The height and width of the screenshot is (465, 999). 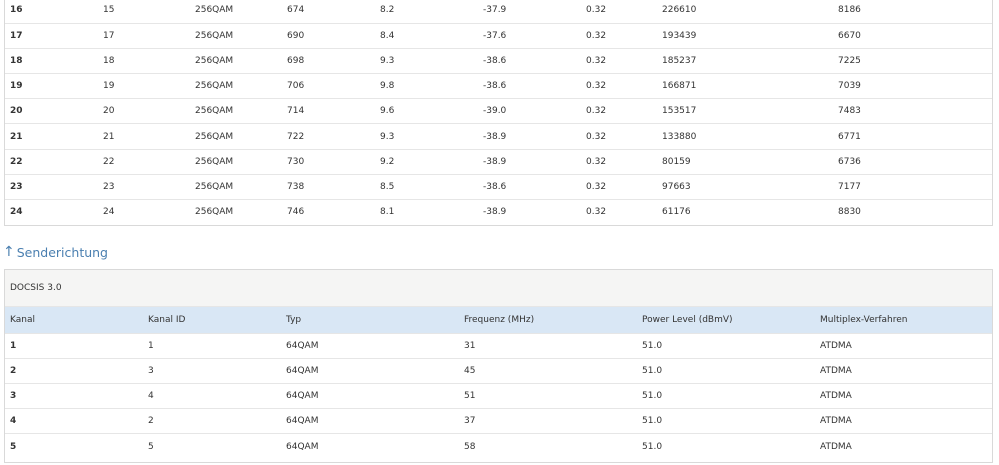 What do you see at coordinates (687, 319) in the screenshot?
I see `col-header-power-level: Power Level (dBmV)` at bounding box center [687, 319].